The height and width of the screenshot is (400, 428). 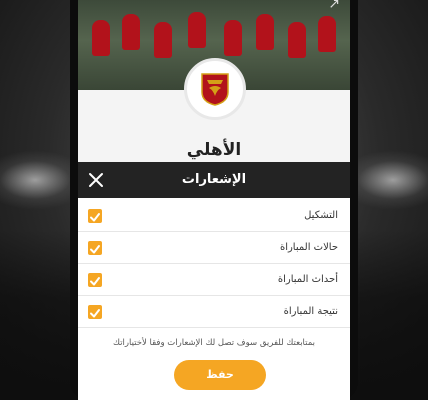 I want to click on option-row-match-status: حالات المباراة, so click(x=214, y=248).